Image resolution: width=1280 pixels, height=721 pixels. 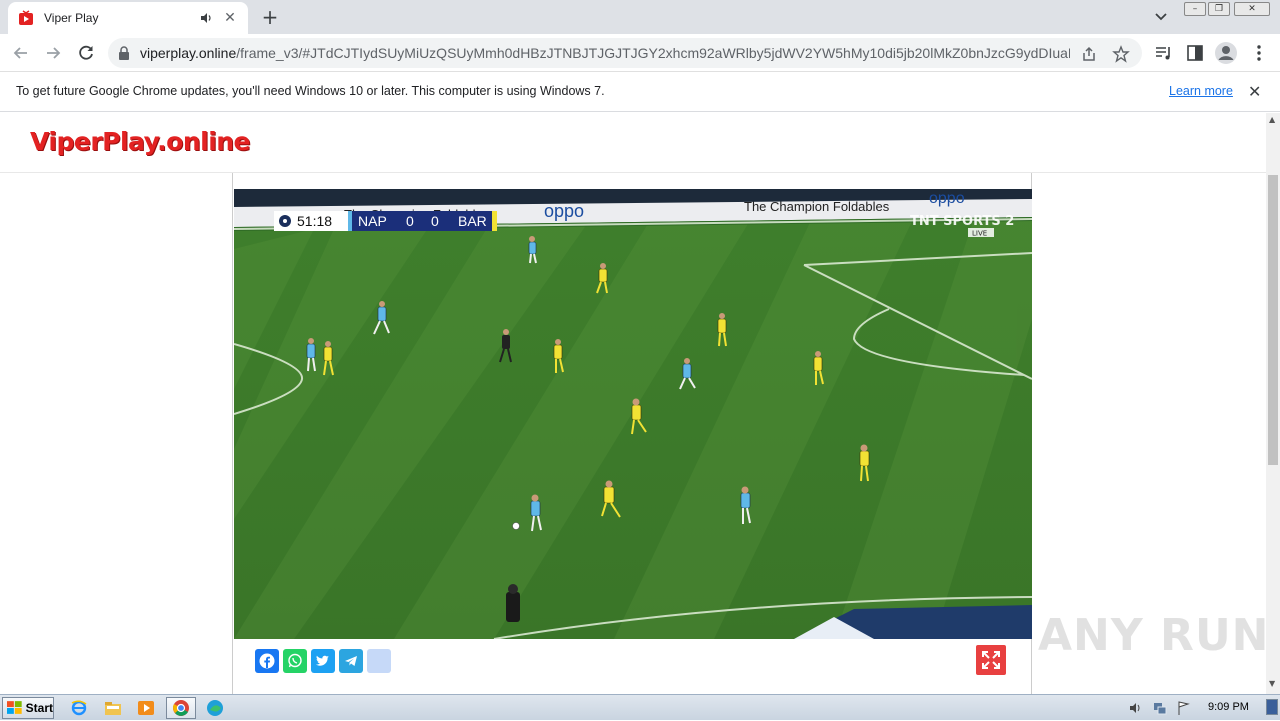 I want to click on back-arrow-icon, so click(x=21, y=53).